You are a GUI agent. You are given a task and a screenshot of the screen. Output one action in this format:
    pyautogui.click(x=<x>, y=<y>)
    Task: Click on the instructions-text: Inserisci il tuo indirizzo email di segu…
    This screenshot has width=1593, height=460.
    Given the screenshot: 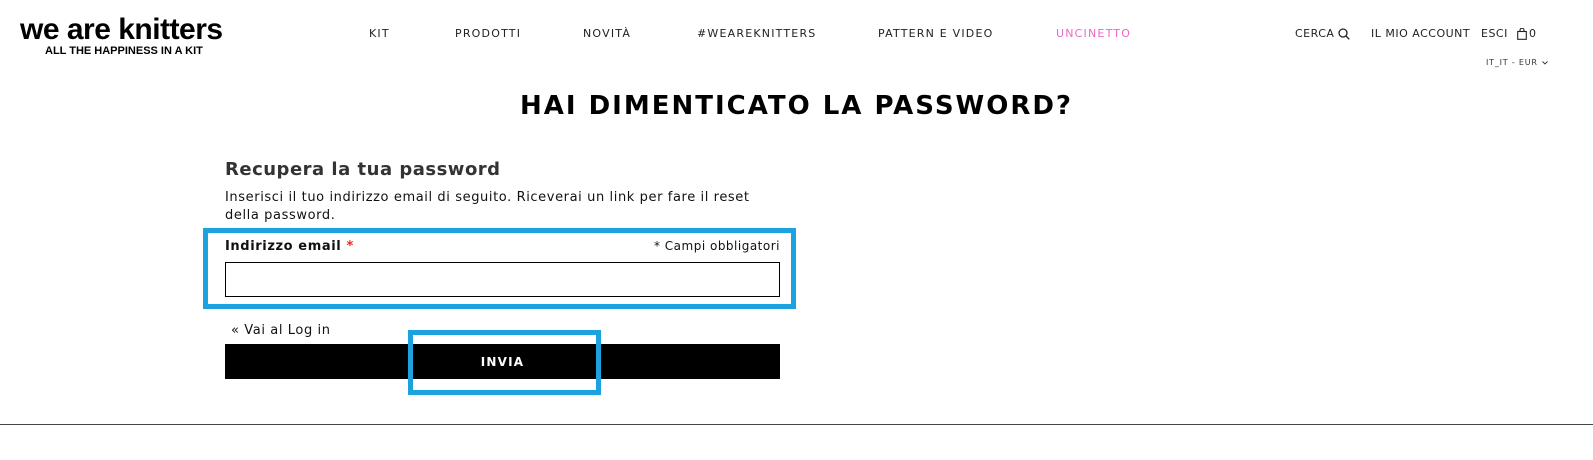 What is the action you would take?
    pyautogui.click(x=487, y=206)
    